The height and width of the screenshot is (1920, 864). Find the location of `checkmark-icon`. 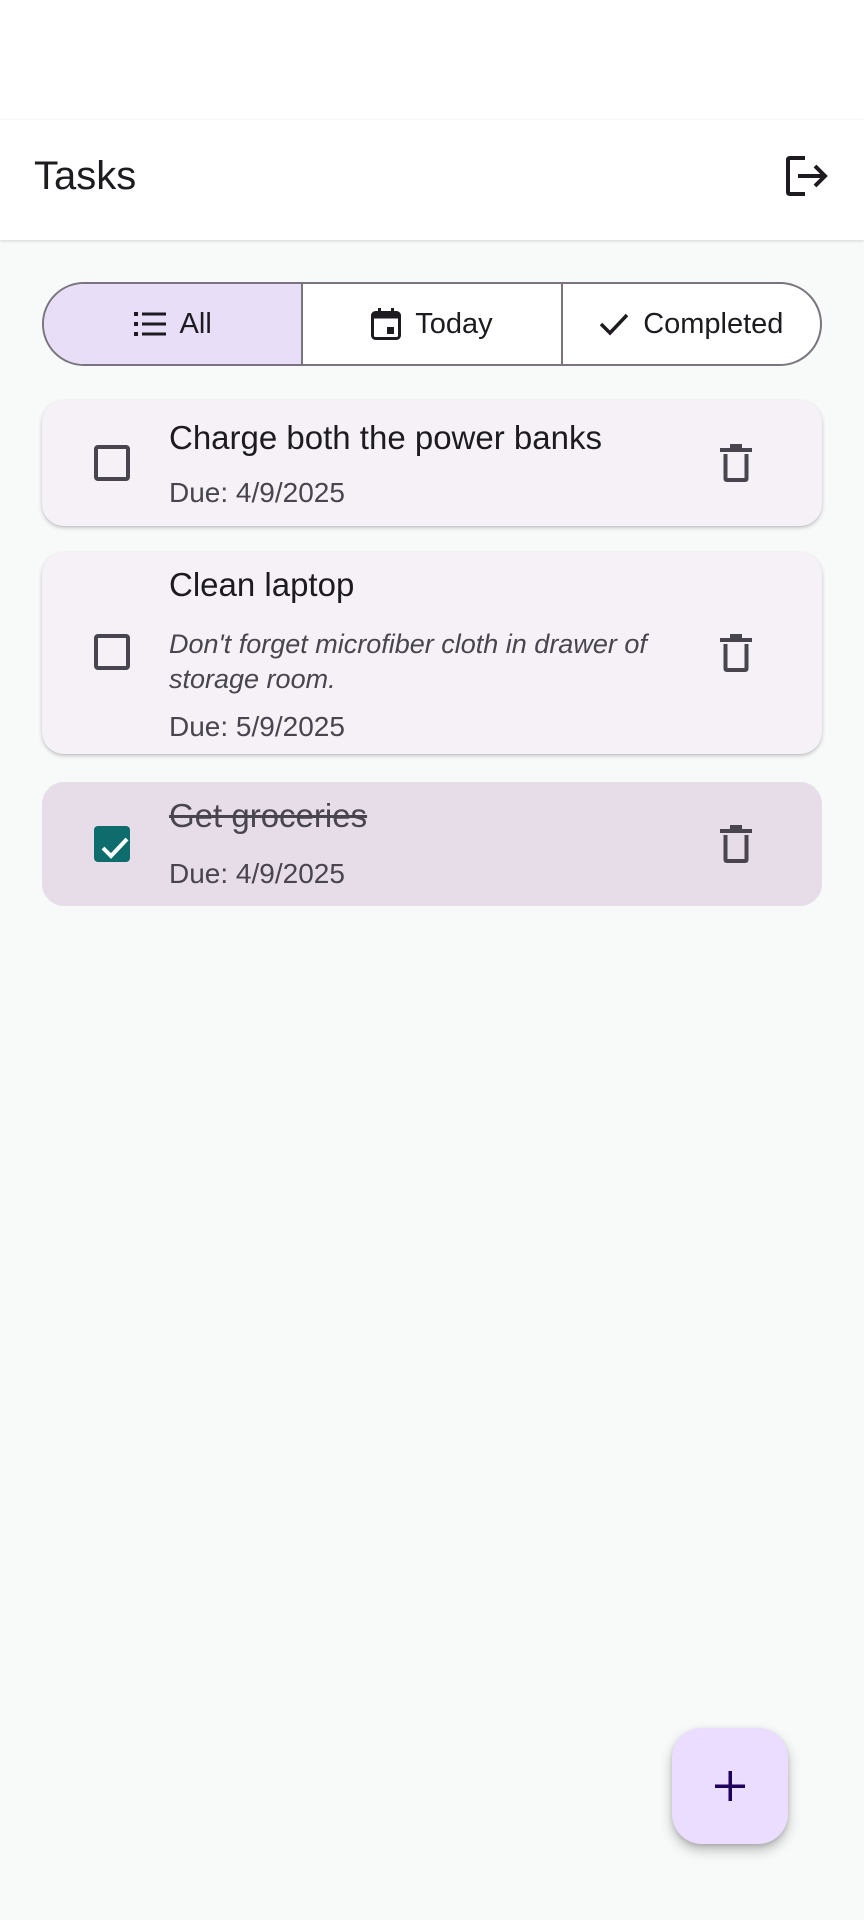

checkmark-icon is located at coordinates (115, 848).